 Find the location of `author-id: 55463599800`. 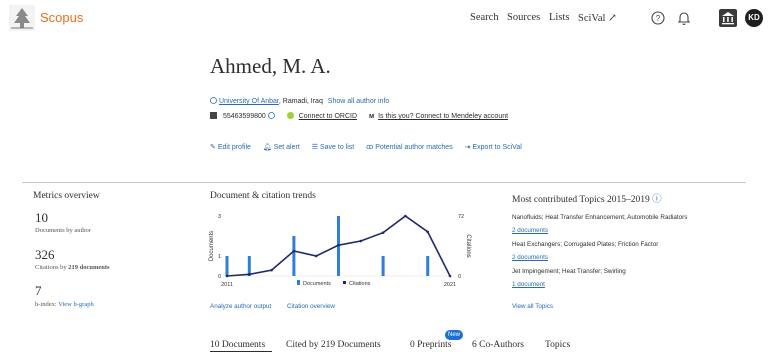

author-id: 55463599800 is located at coordinates (244, 116).